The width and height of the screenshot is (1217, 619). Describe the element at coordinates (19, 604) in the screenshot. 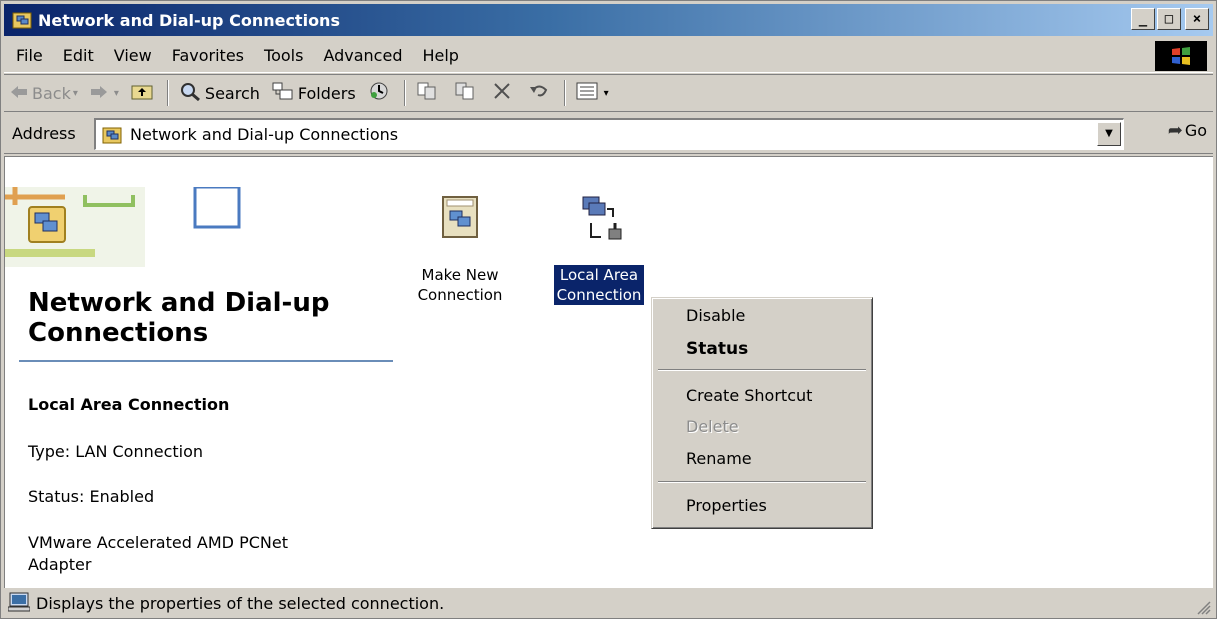

I see `computer-icon` at that location.